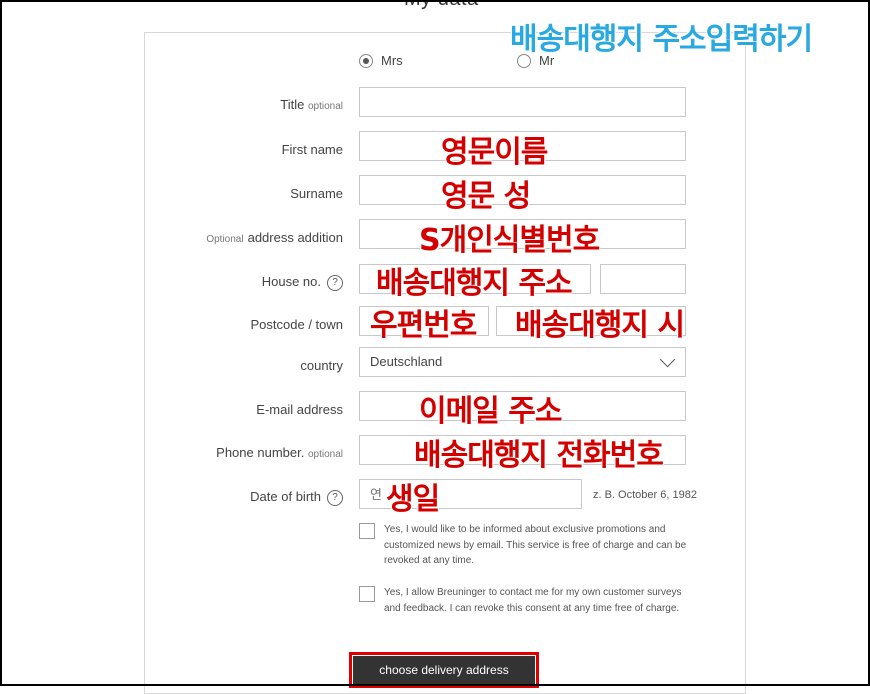  I want to click on choose-delivery-address-button: choose delivery address, so click(444, 670).